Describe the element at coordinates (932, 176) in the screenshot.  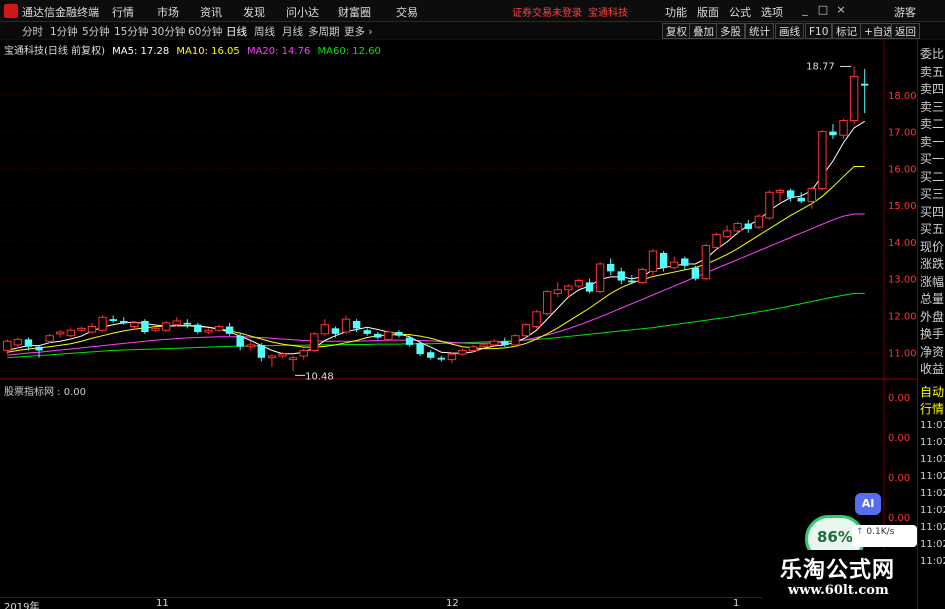
I see `quote-label: 买二` at that location.